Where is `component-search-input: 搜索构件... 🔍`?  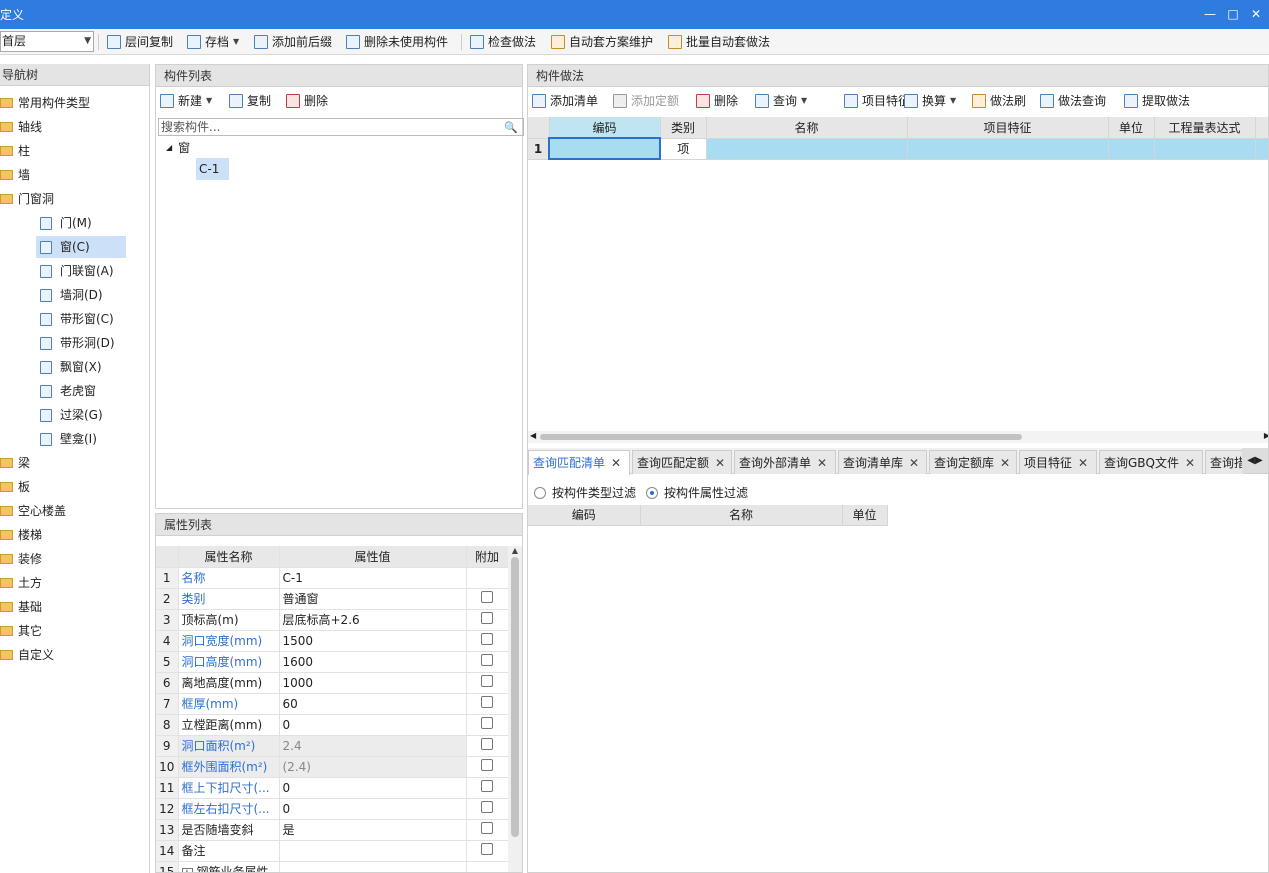
component-search-input: 搜索构件... 🔍 is located at coordinates (341, 127).